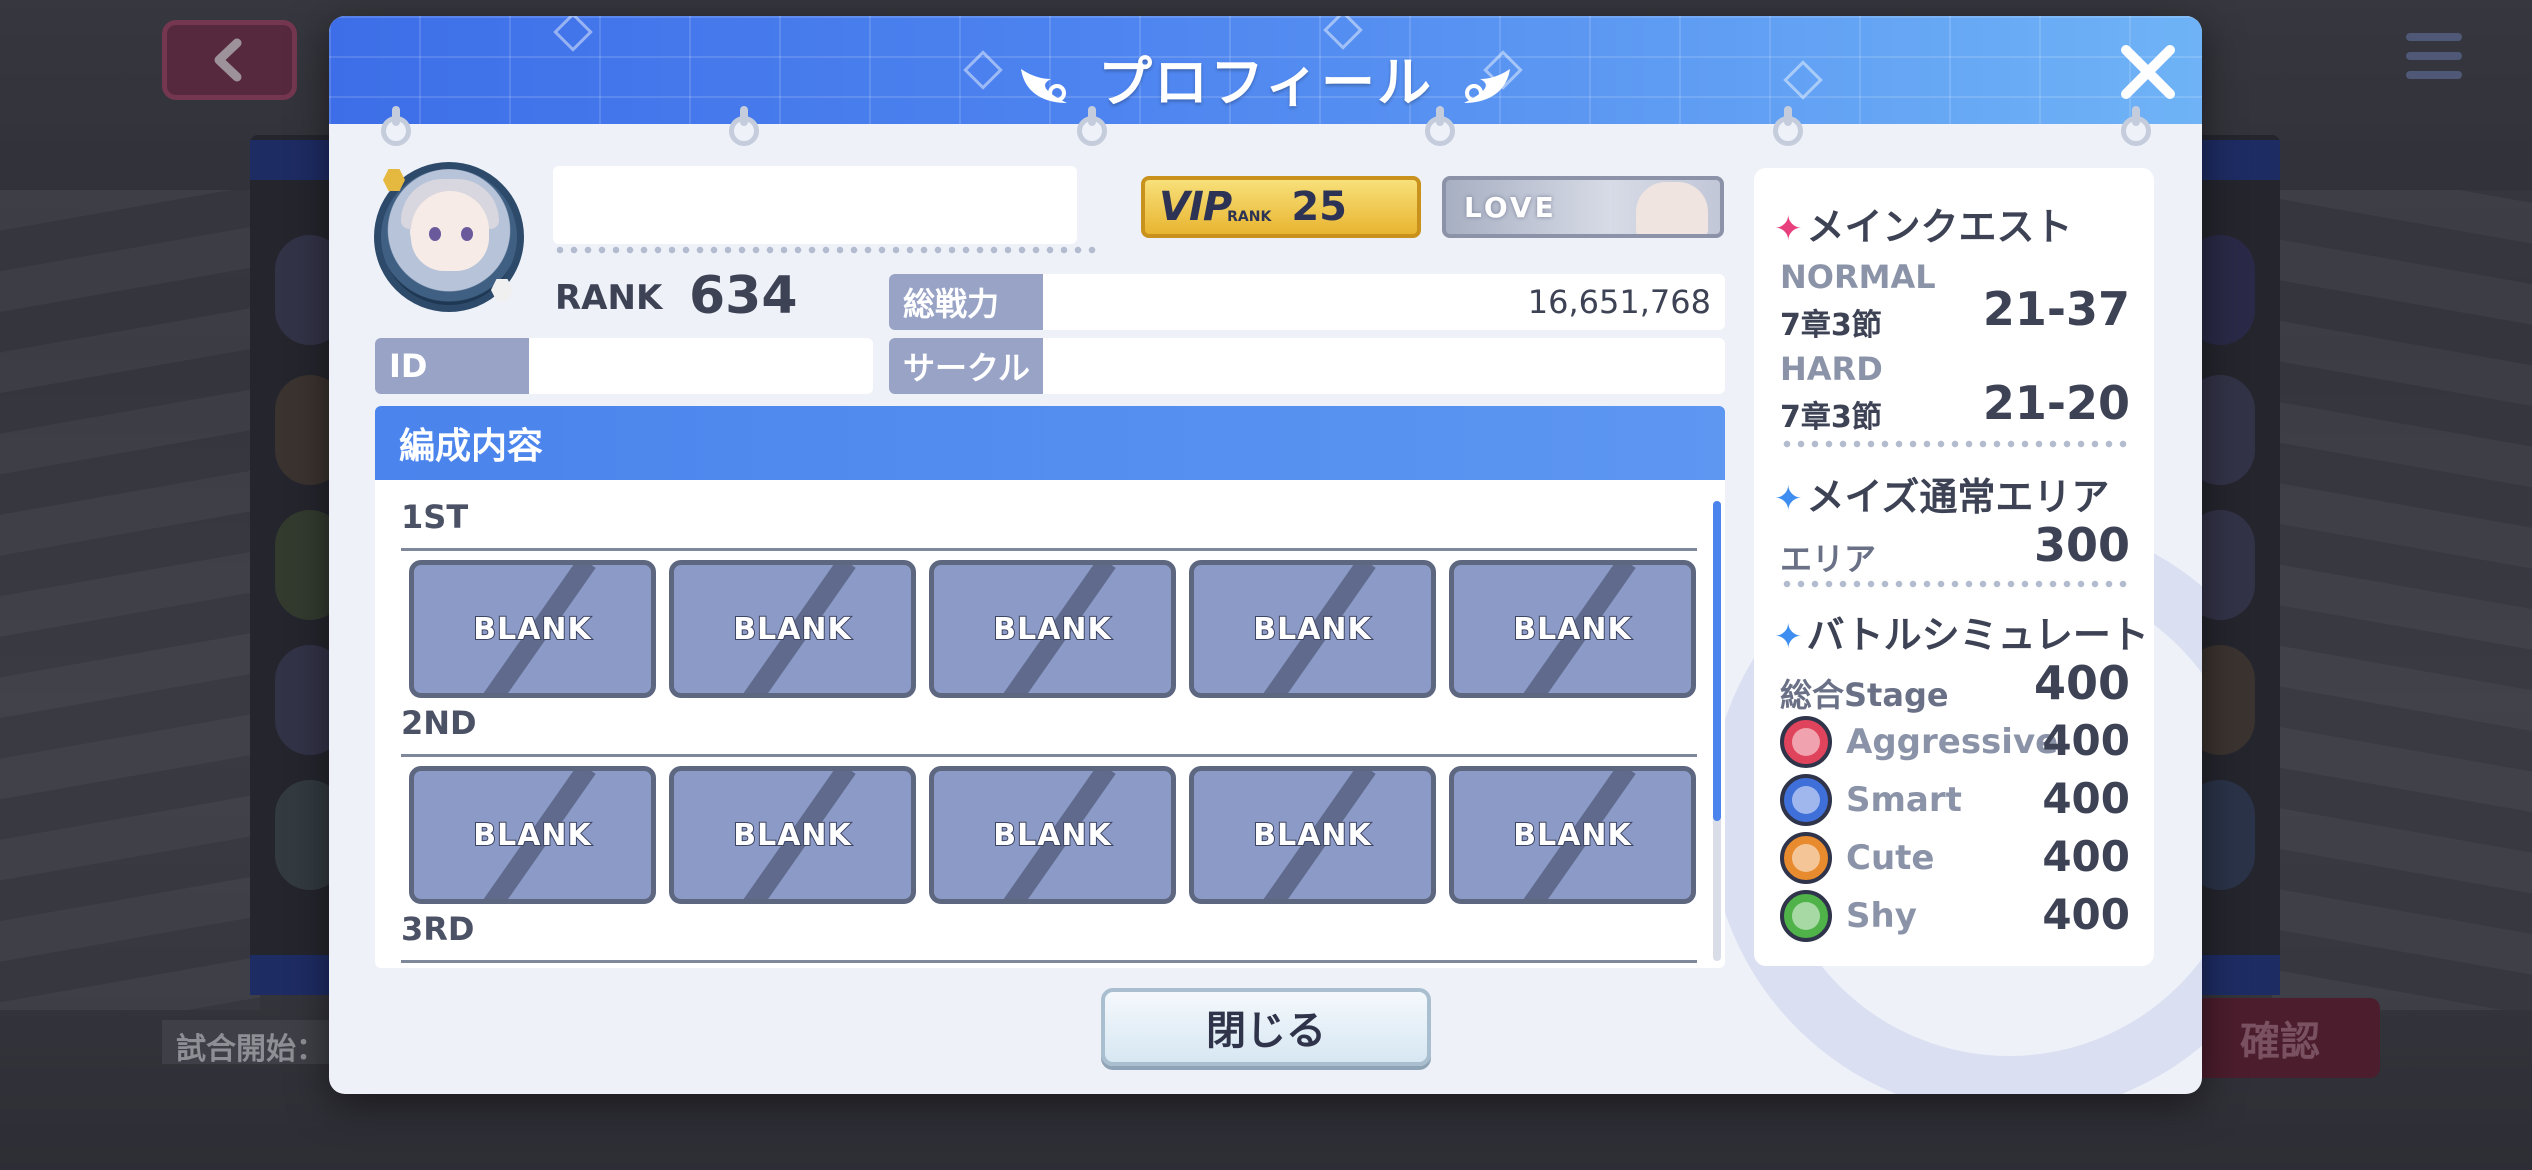  Describe the element at coordinates (743, 296) in the screenshot. I see `rank-value: 634` at that location.